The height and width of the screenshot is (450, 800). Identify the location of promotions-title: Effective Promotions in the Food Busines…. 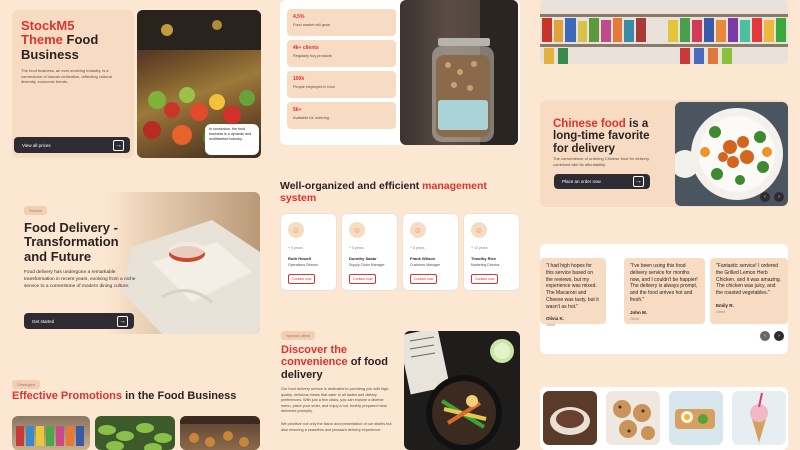
(142, 396).